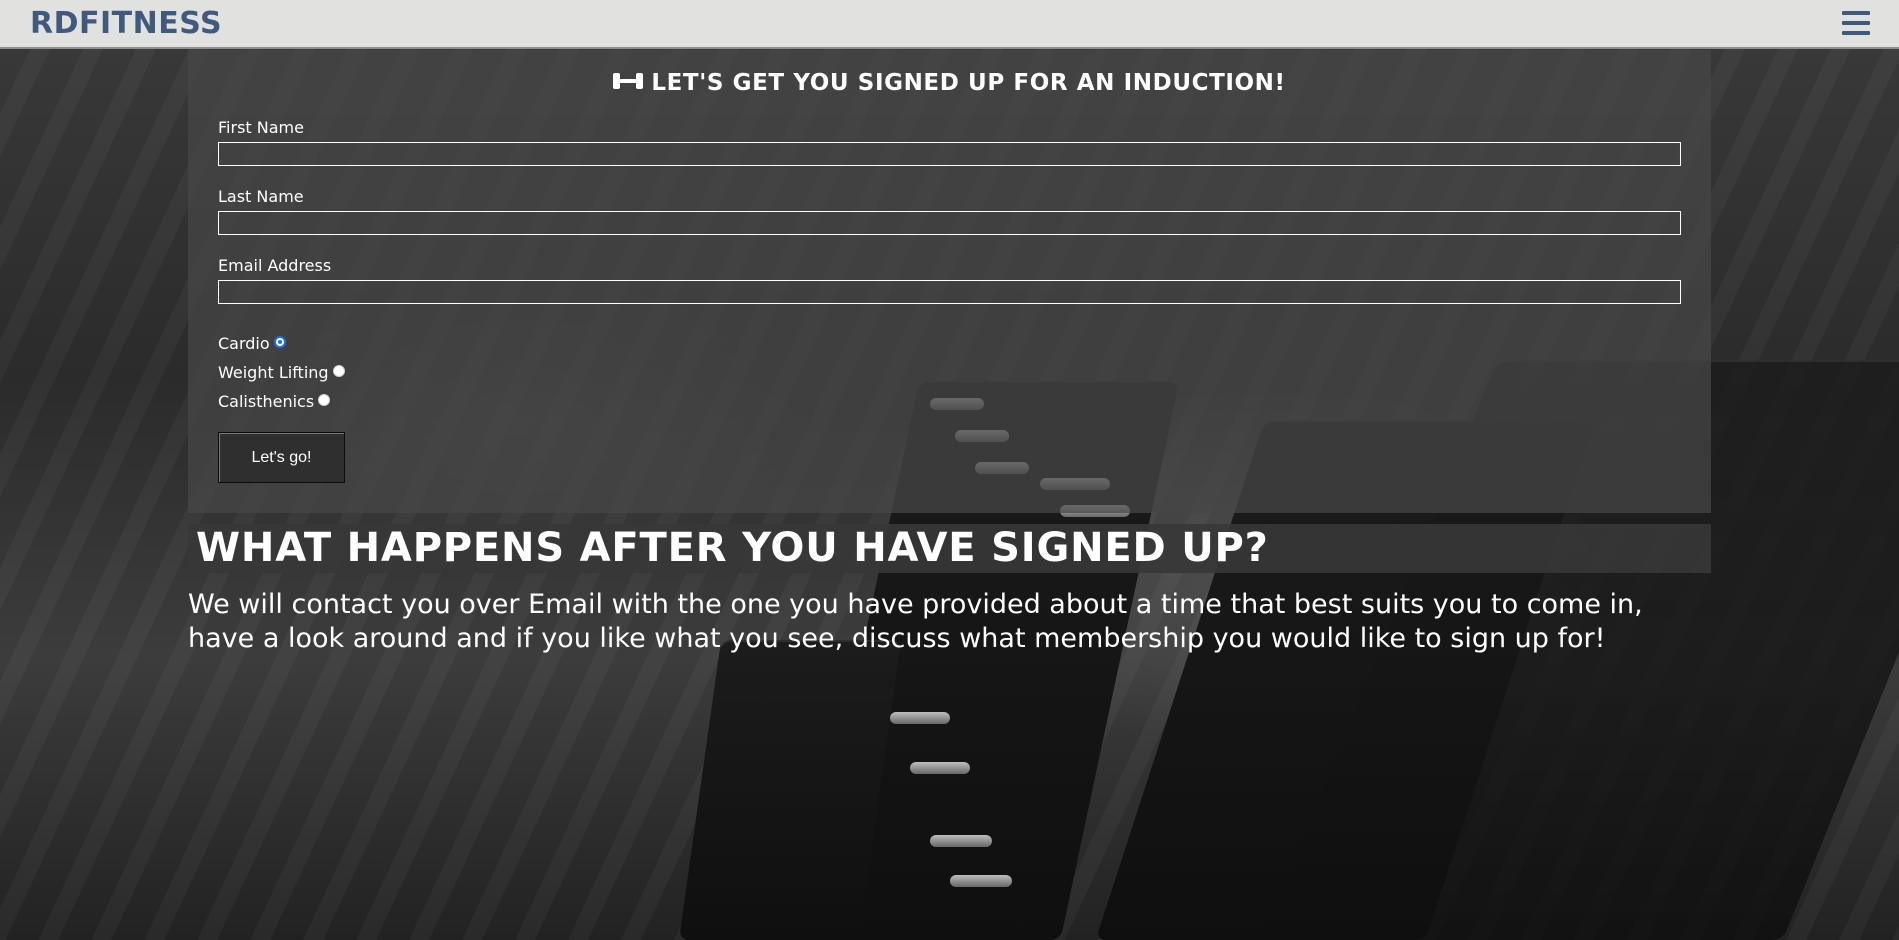  Describe the element at coordinates (261, 196) in the screenshot. I see `last-name-label: Last Name` at that location.